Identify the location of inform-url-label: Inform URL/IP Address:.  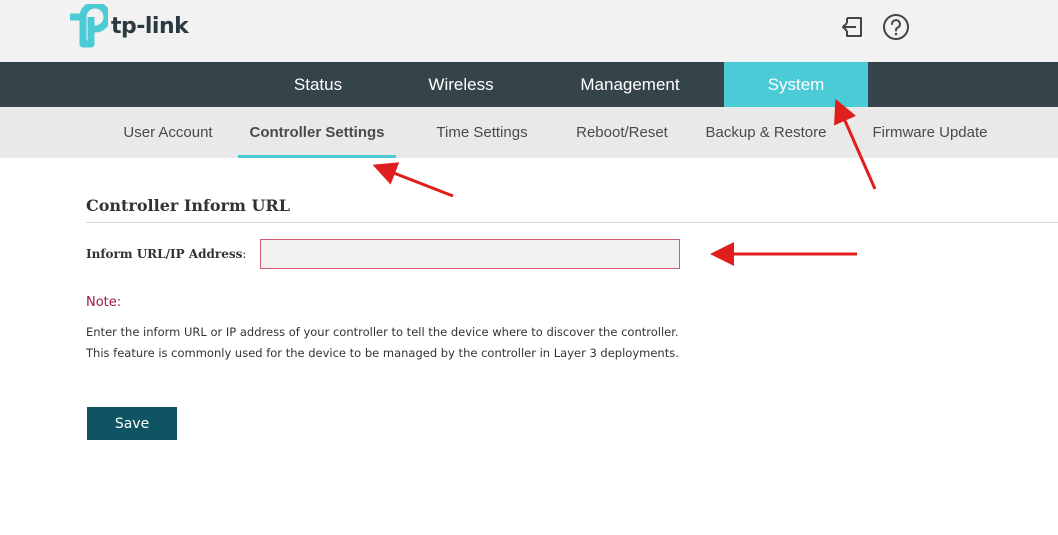
(166, 254).